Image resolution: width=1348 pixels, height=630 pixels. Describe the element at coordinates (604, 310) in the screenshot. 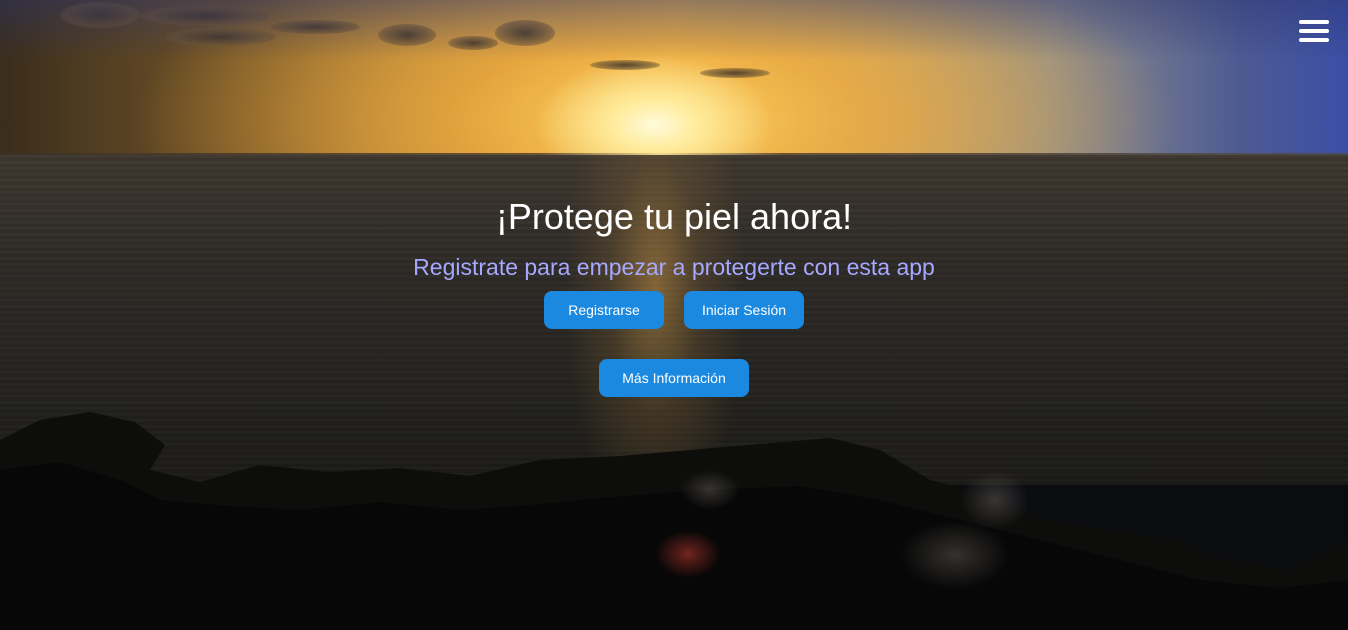

I see `register-button: Registrarse` at that location.